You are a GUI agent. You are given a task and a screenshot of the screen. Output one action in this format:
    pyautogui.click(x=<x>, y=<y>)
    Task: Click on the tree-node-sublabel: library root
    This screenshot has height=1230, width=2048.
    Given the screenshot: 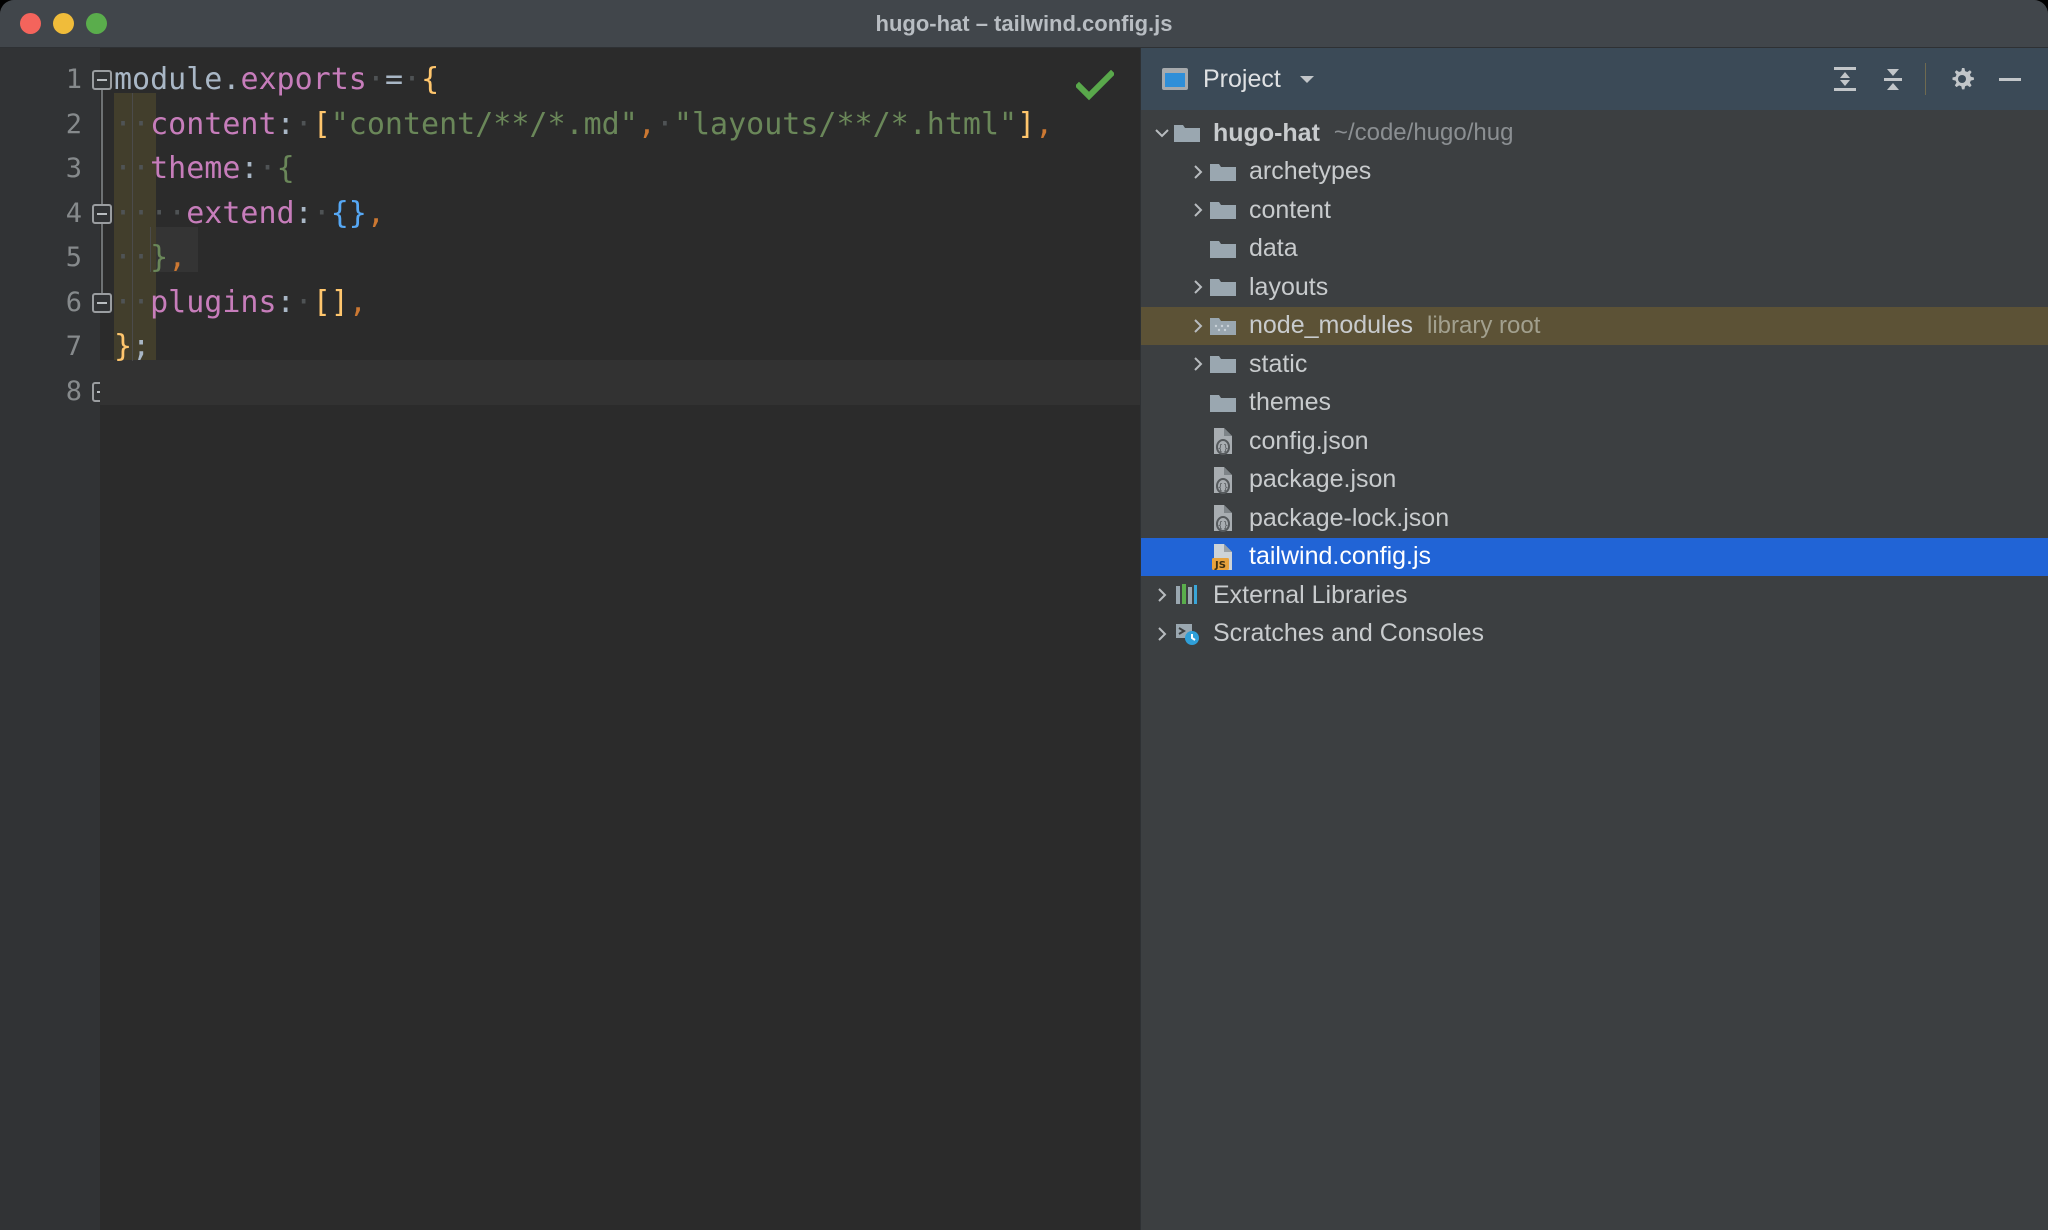 What is the action you would take?
    pyautogui.click(x=1484, y=325)
    